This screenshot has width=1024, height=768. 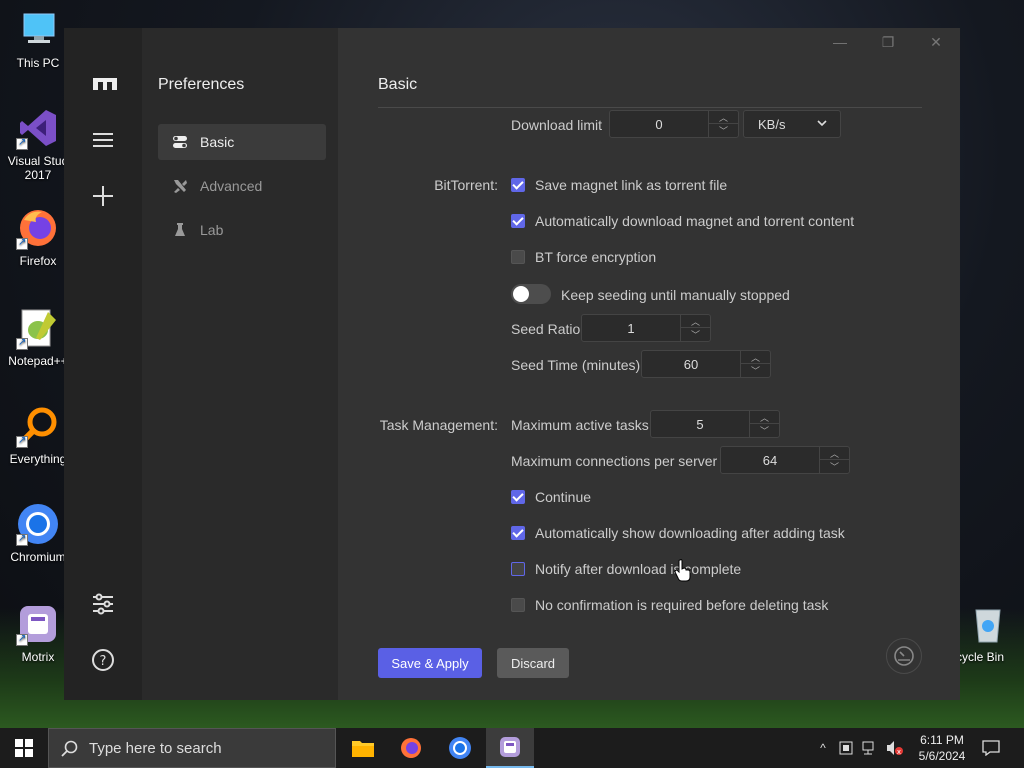 I want to click on page-title: Basic, so click(x=398, y=84).